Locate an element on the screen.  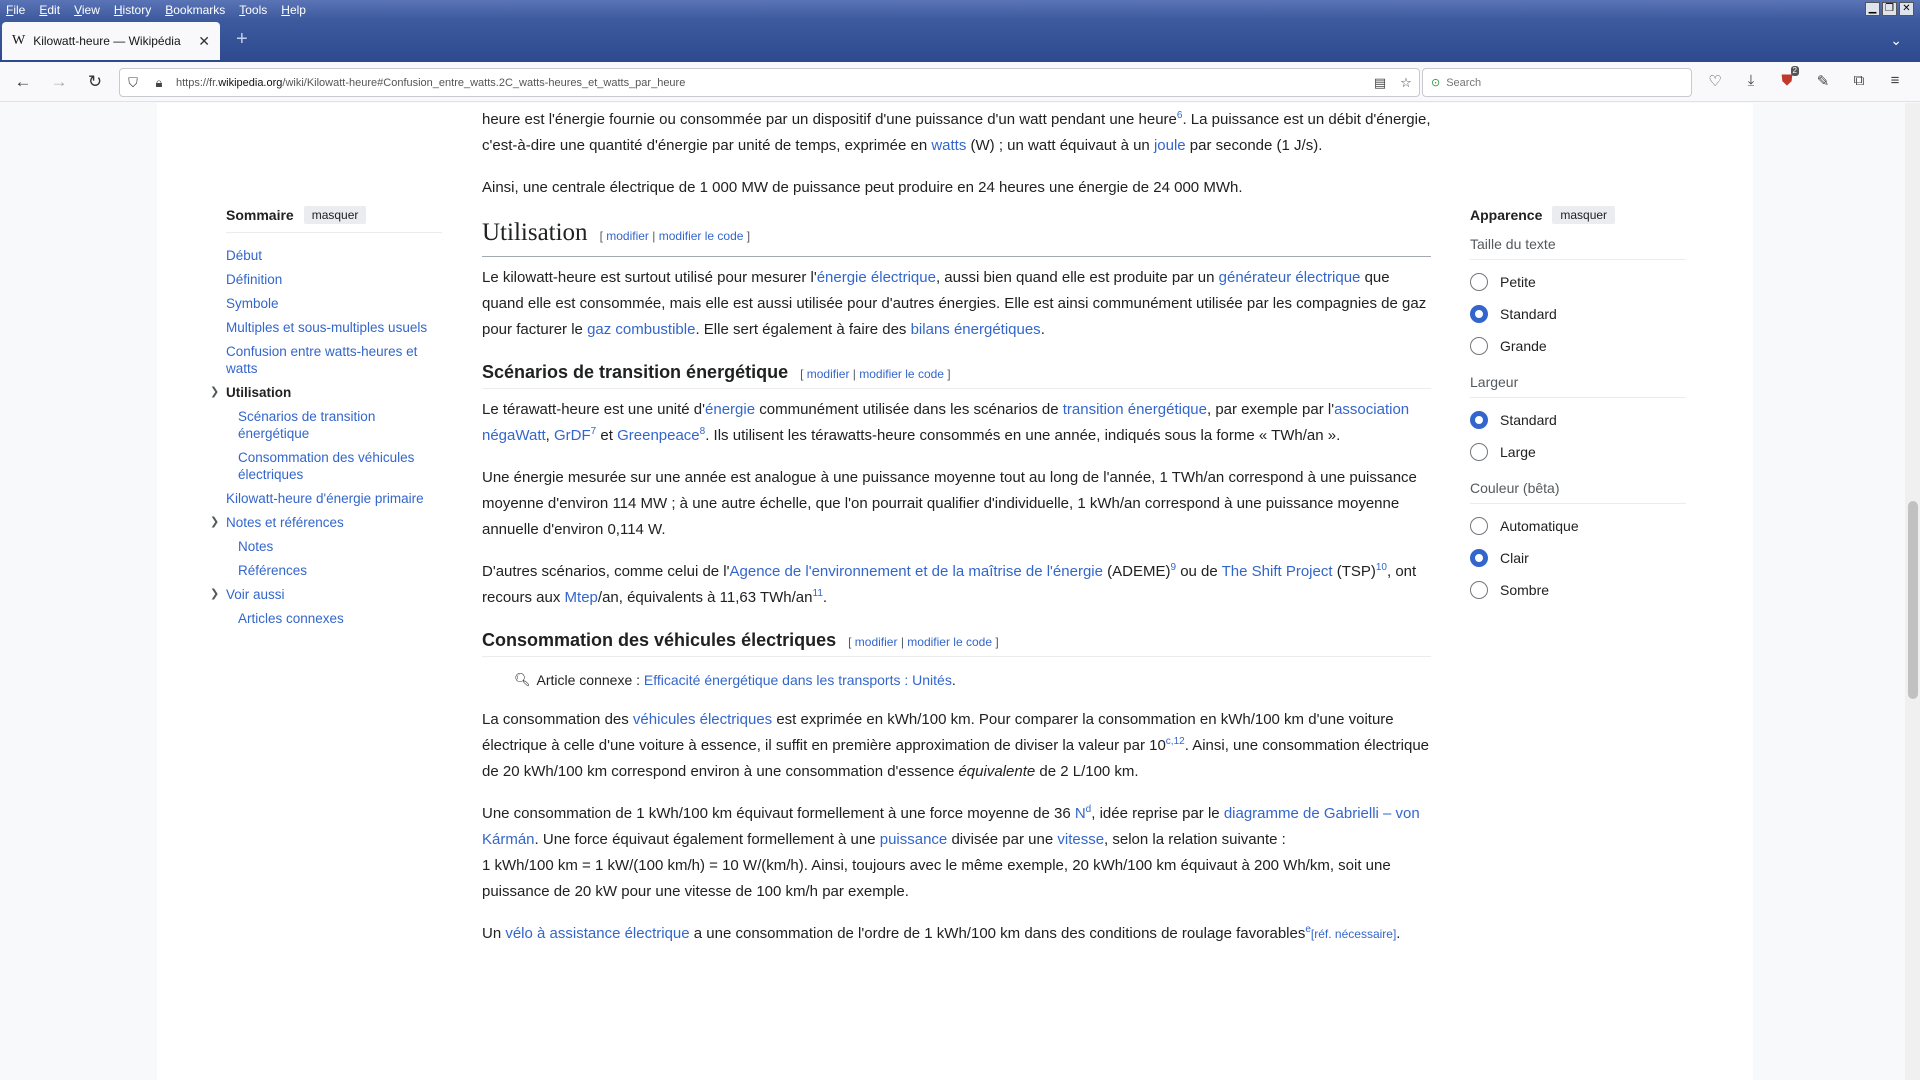
toc-item-utilisation: ❯ Utilisation is located at coordinates (326, 392).